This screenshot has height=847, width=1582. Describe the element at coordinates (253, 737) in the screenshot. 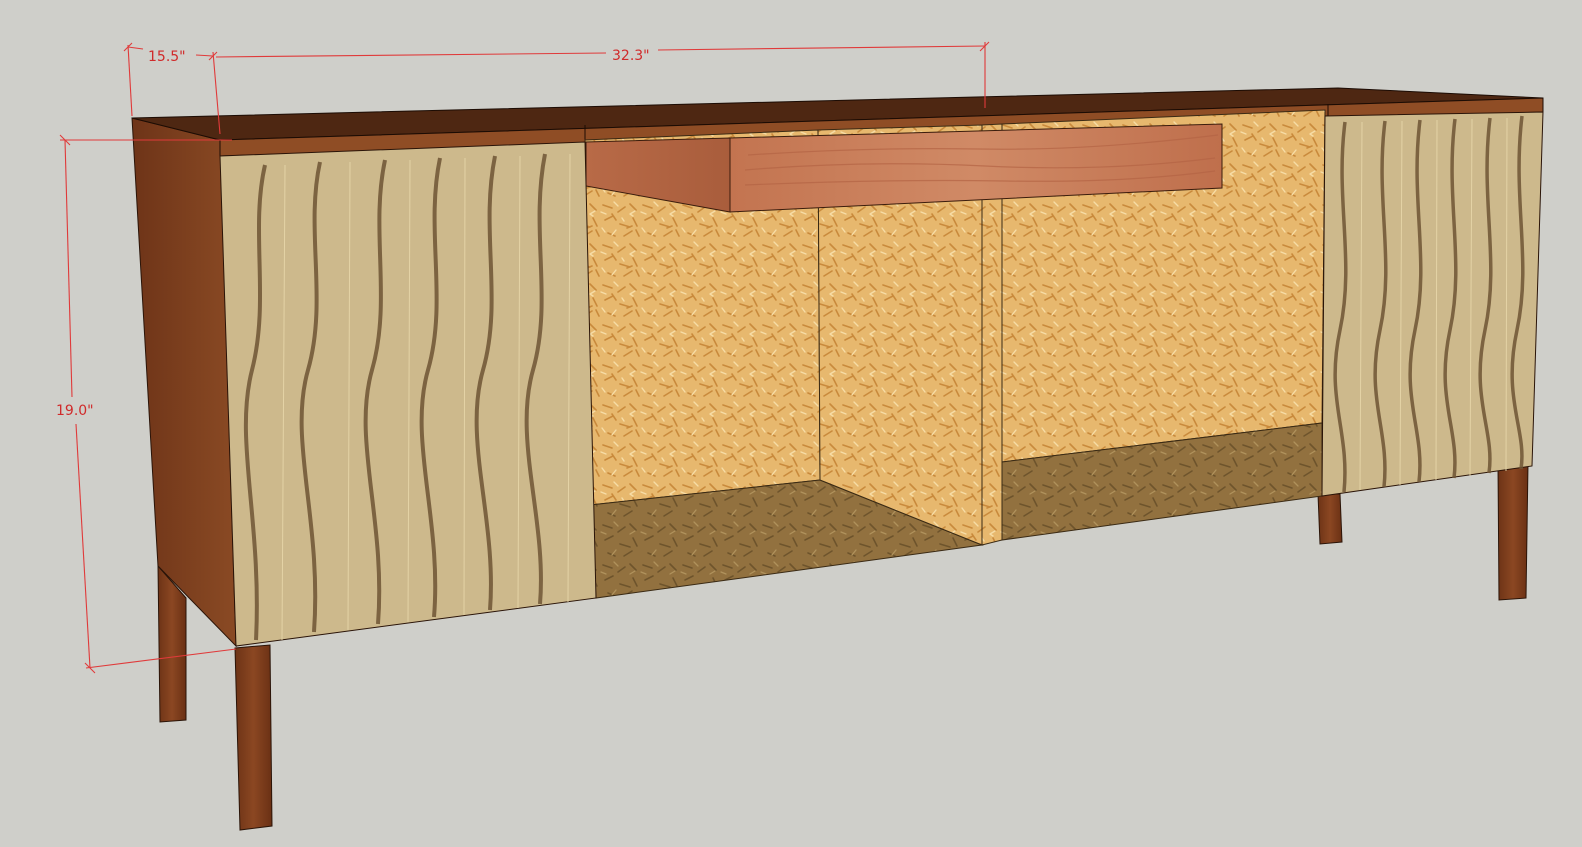

I see `leg-front-left` at that location.